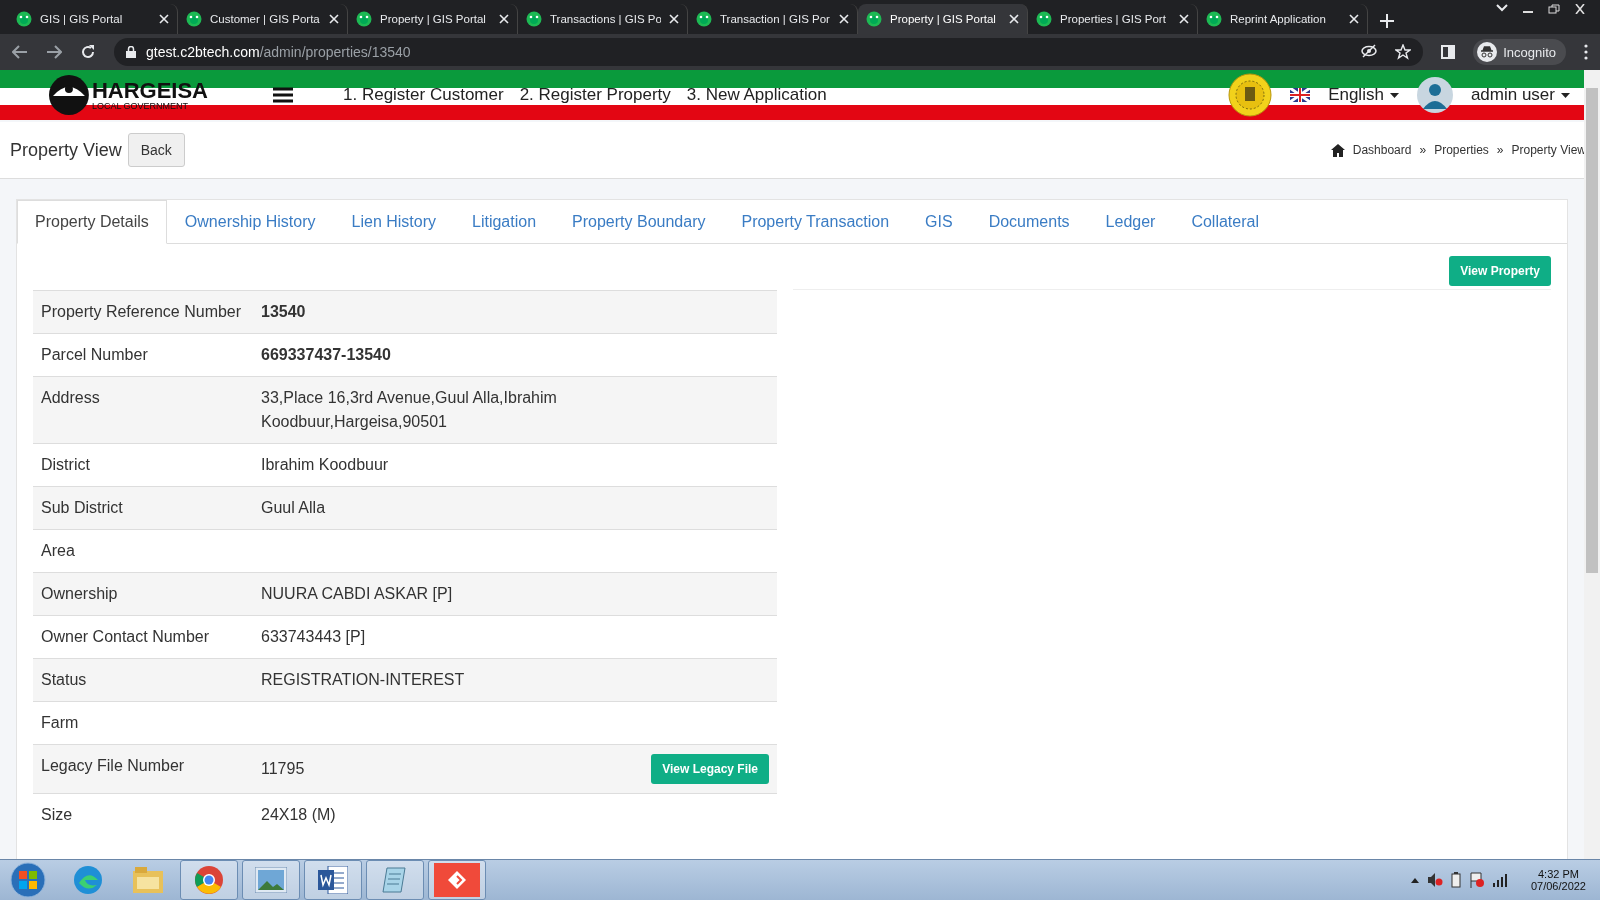 This screenshot has width=1600, height=900. Describe the element at coordinates (69, 95) in the screenshot. I see `logo-icon` at that location.